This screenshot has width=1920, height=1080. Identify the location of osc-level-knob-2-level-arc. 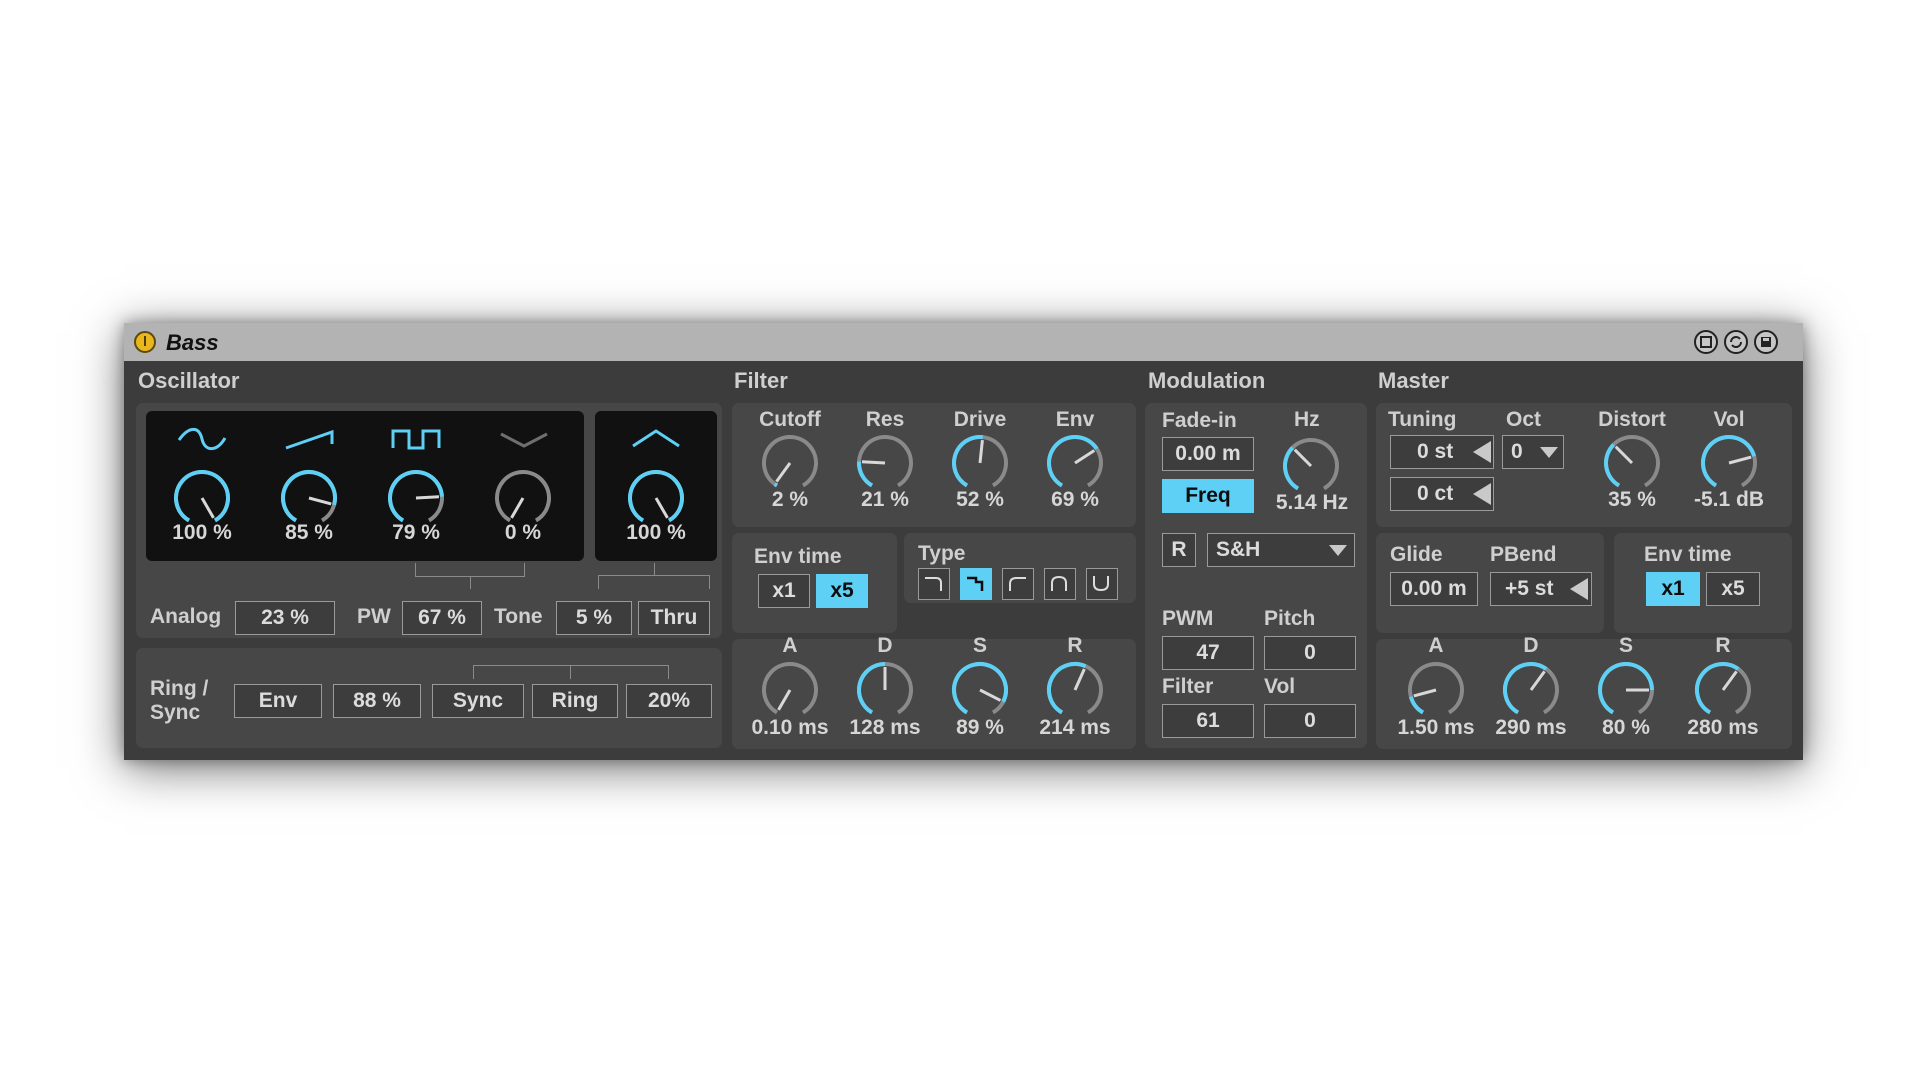
(309, 496).